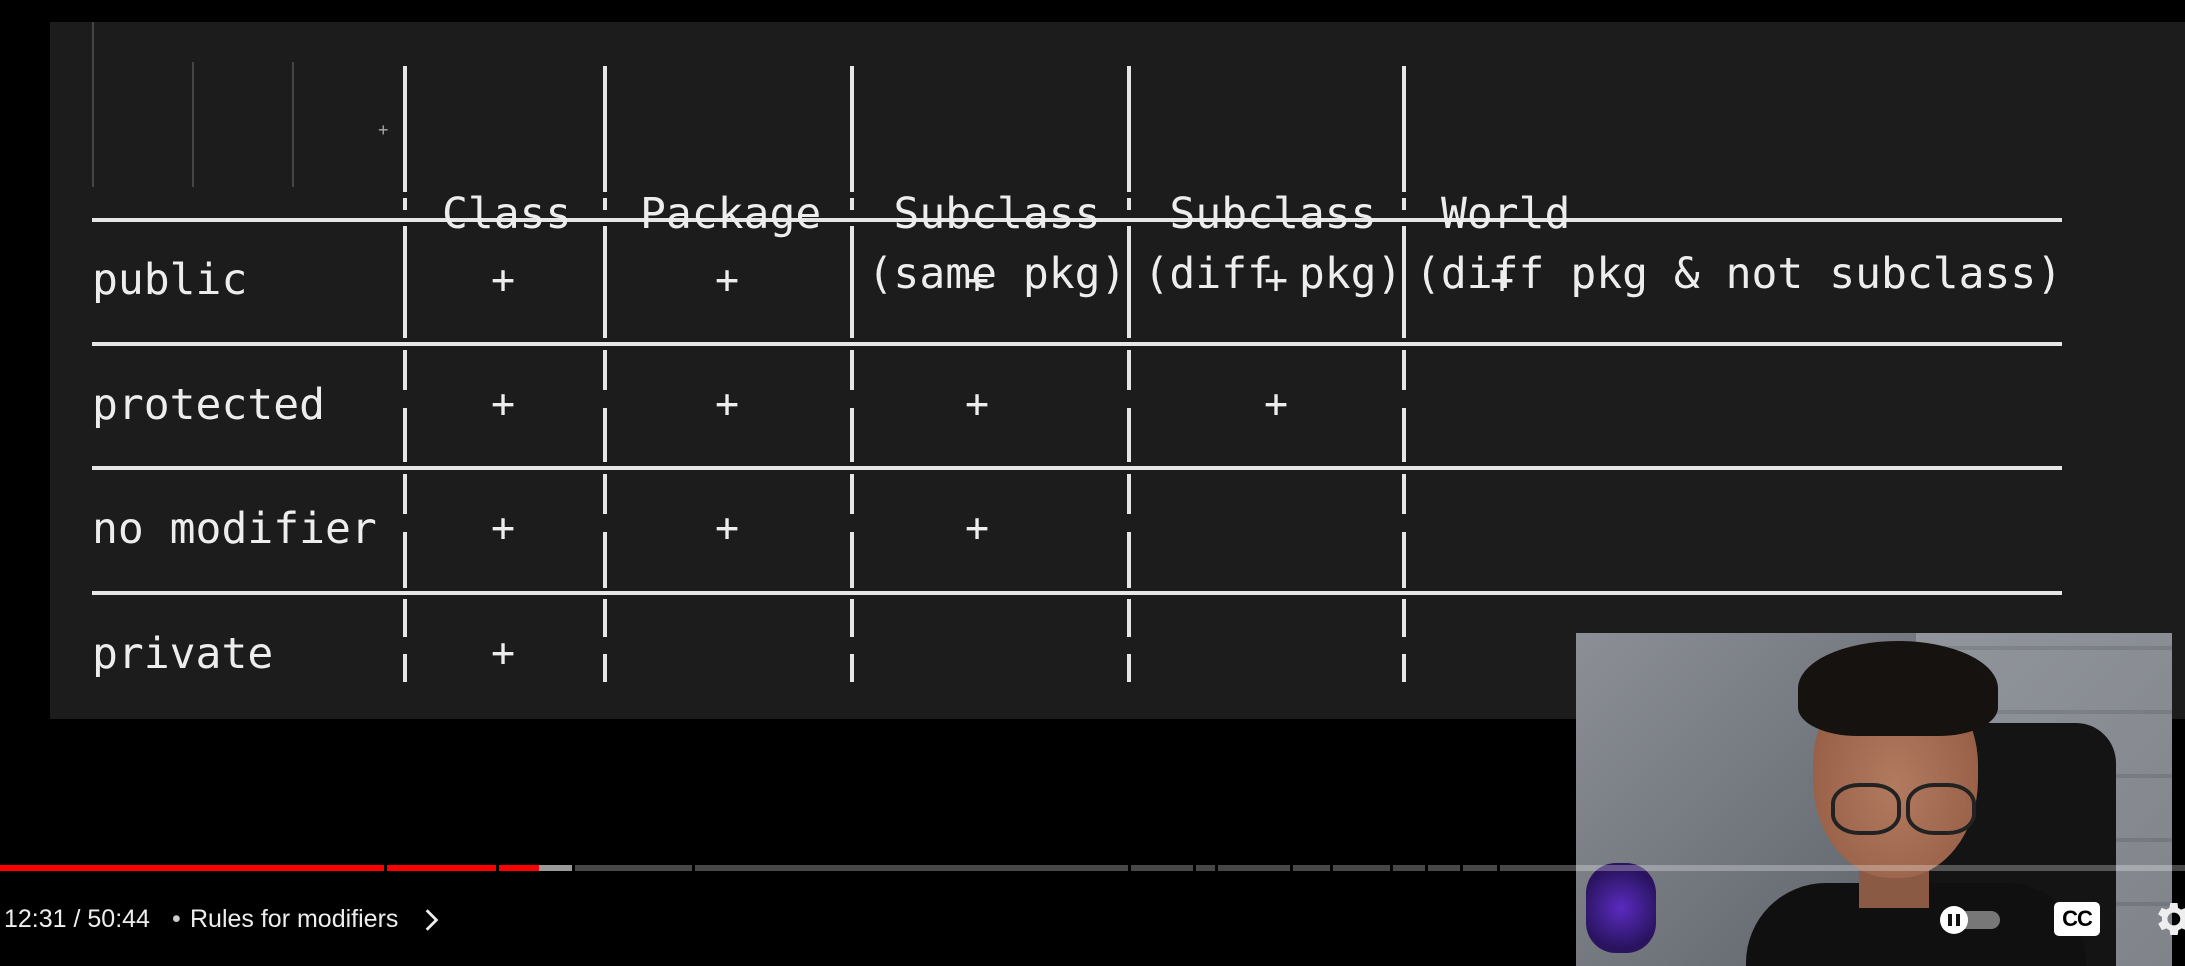 The width and height of the screenshot is (2185, 966). Describe the element at coordinates (170, 280) in the screenshot. I see `row-label-public: public` at that location.